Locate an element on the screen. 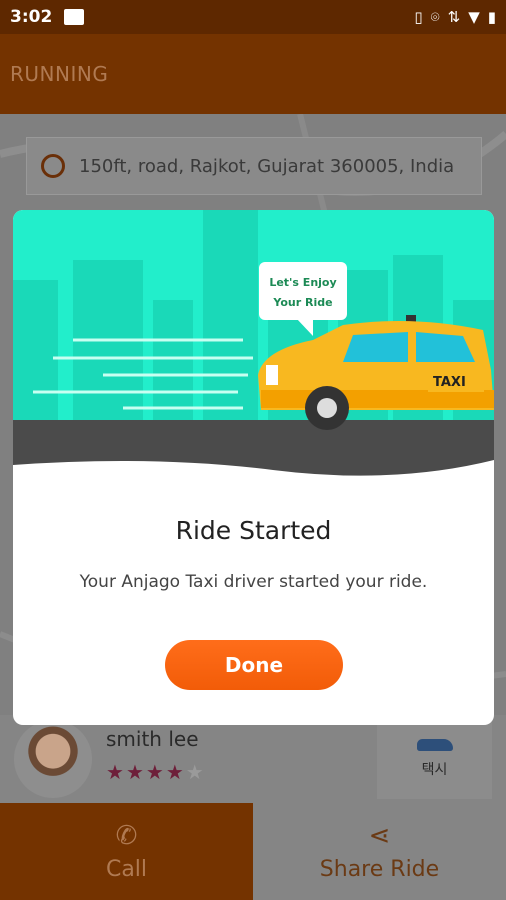  status-time: 3:02 is located at coordinates (31, 17).